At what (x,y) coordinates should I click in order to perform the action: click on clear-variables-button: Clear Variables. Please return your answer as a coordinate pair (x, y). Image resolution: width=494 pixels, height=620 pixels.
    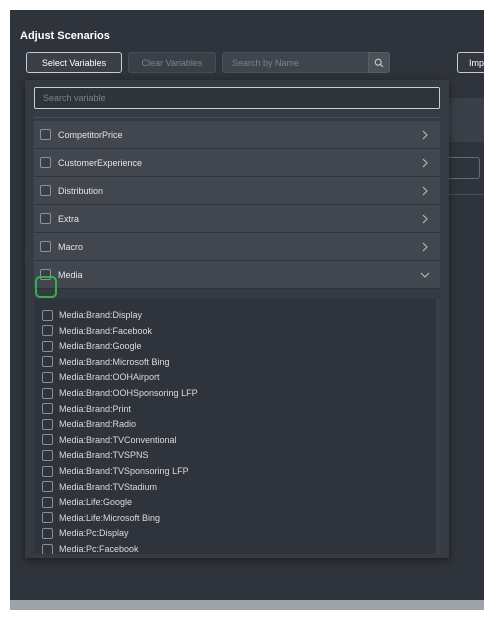
    Looking at the image, I should click on (172, 62).